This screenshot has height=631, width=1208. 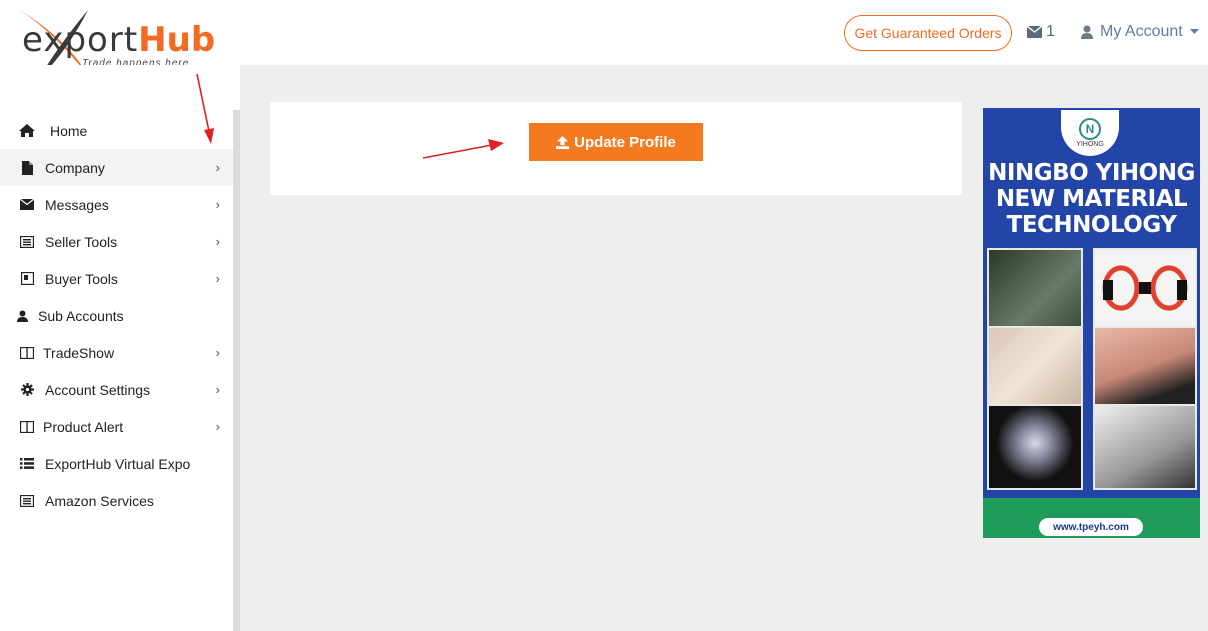 I want to click on sidebar-item-label: Company, so click(x=75, y=167).